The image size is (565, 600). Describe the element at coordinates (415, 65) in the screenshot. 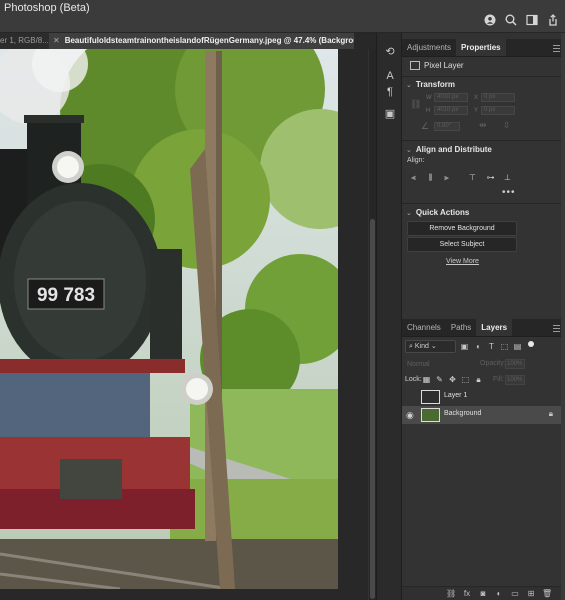

I see `pixel-layer-icon` at that location.